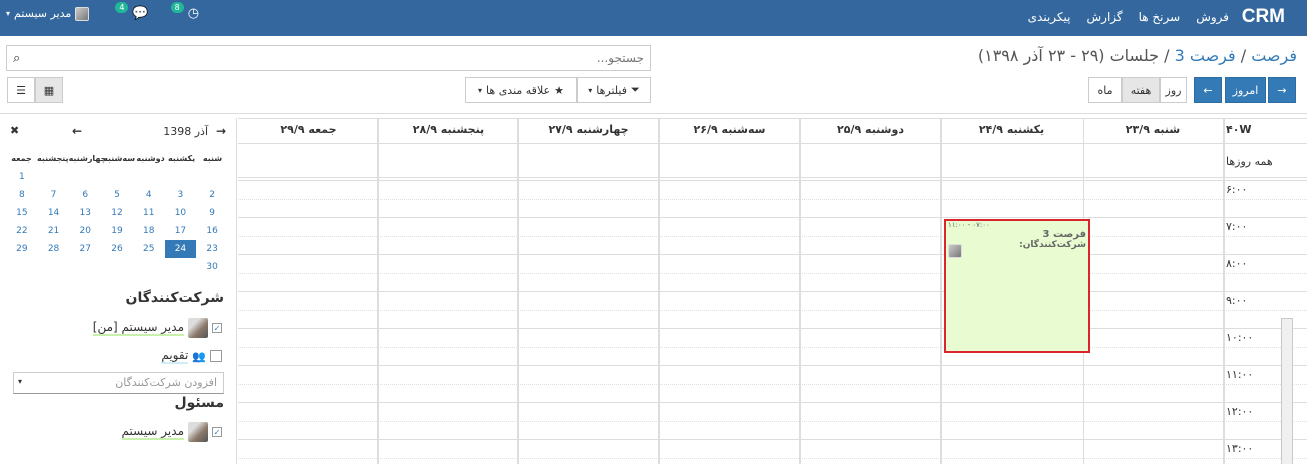 The width and height of the screenshot is (1307, 464). Describe the element at coordinates (1011, 129) in the screenshot. I see `day-header: یکشنبه ۲۴/۹` at that location.